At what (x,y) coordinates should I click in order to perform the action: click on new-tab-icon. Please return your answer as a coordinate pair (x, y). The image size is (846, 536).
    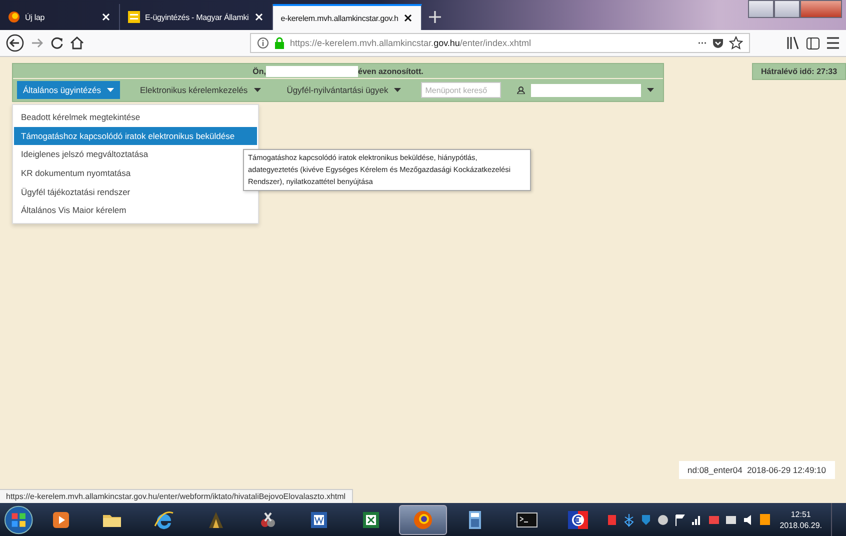
    Looking at the image, I should click on (435, 17).